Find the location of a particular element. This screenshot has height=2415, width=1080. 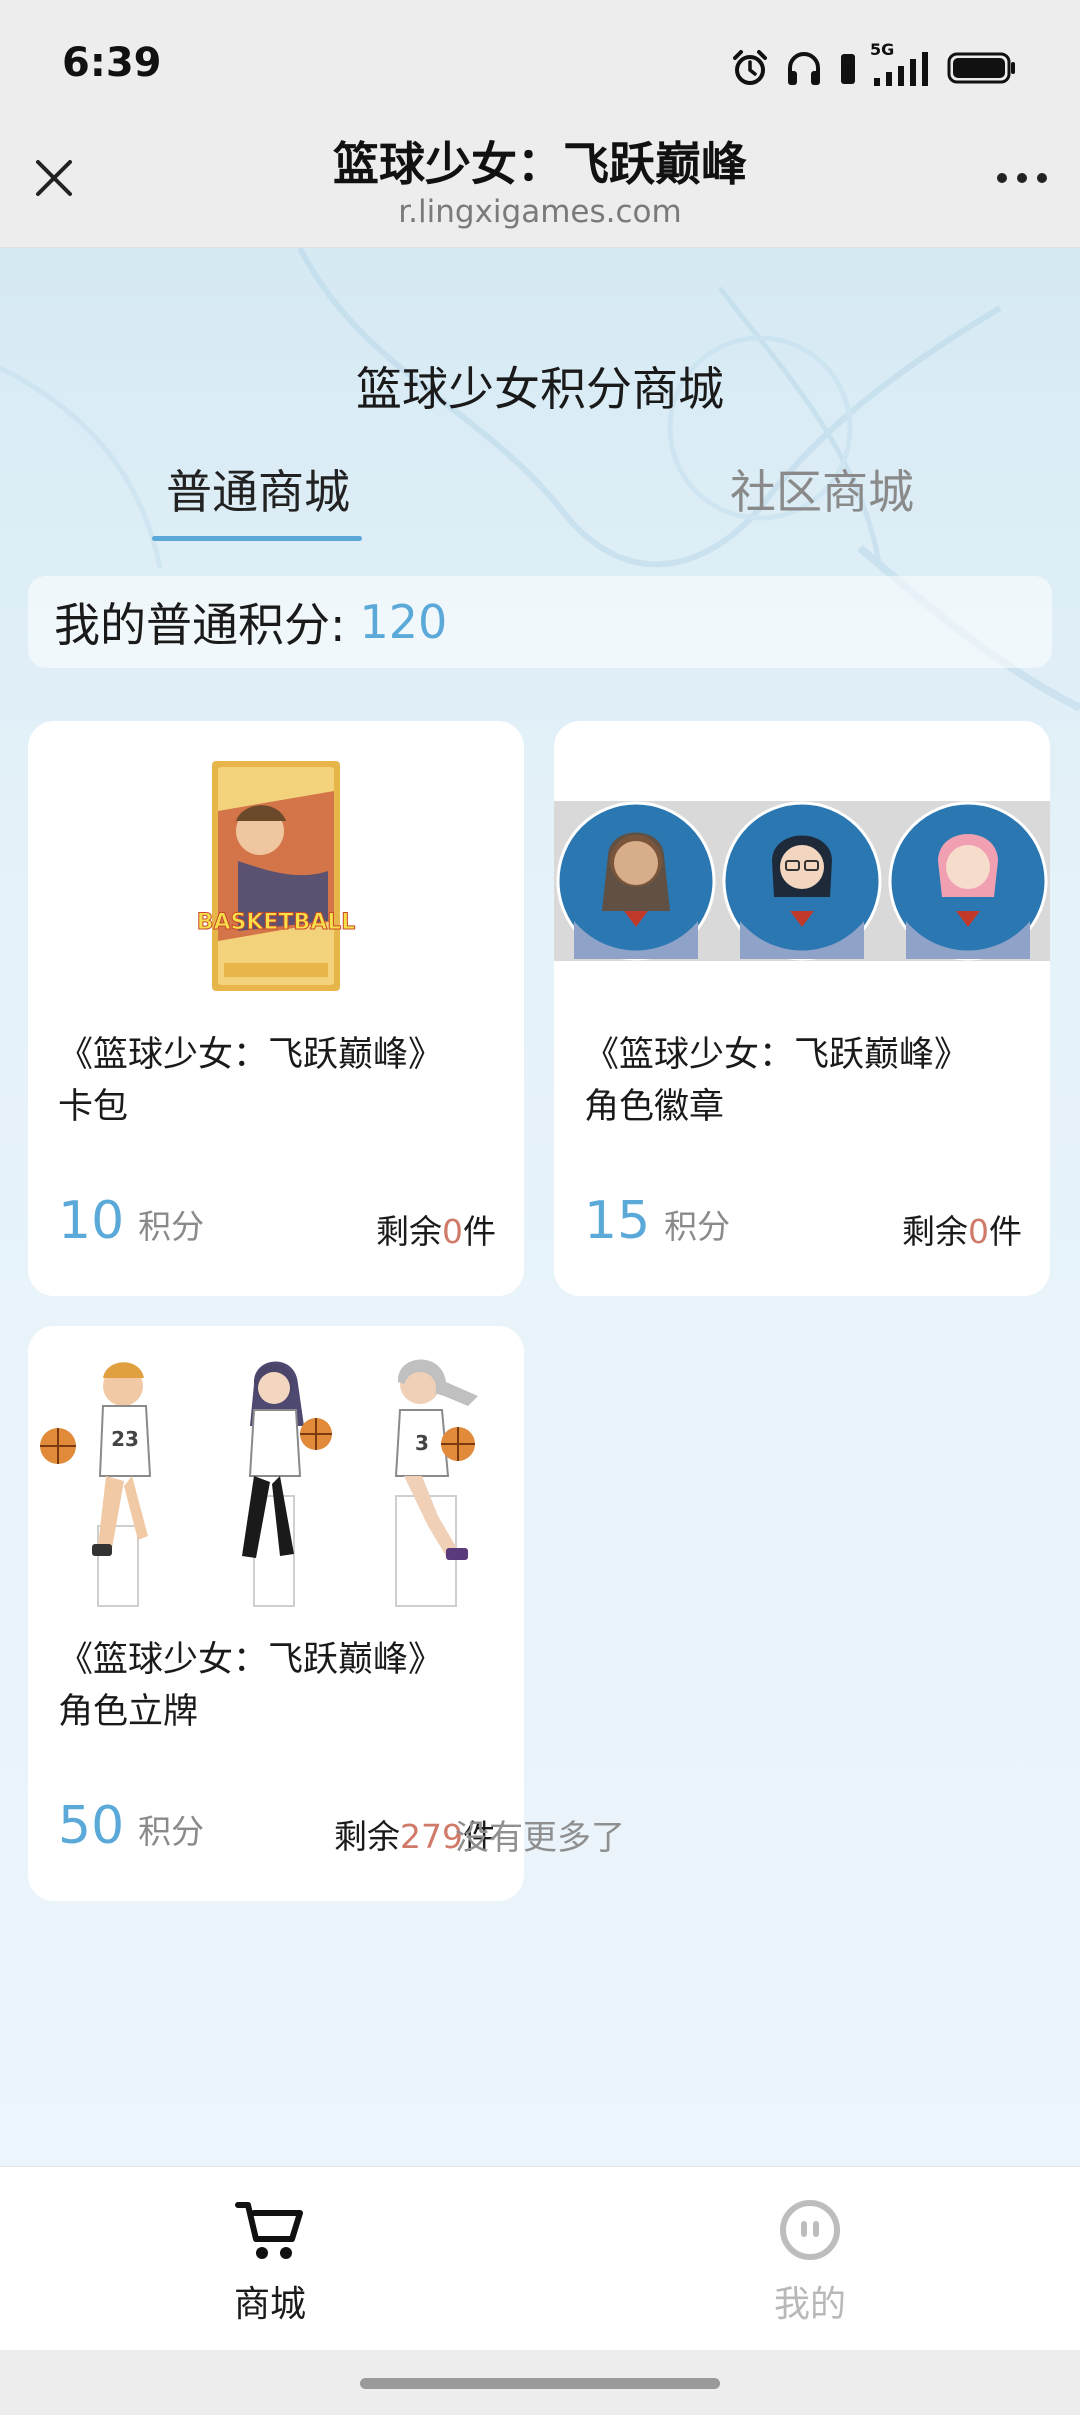

network-label: 5G is located at coordinates (882, 49).